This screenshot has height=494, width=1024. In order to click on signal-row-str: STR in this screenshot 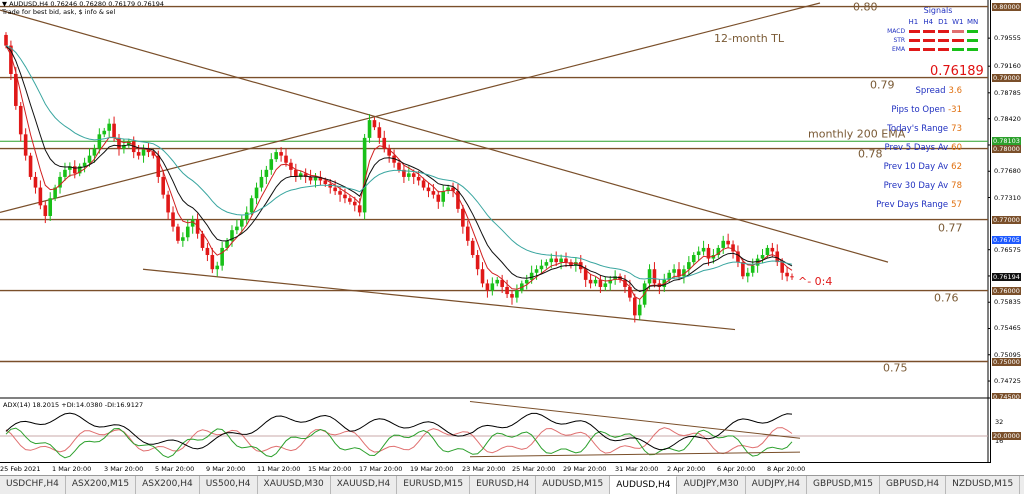, I will do `click(930, 40)`.